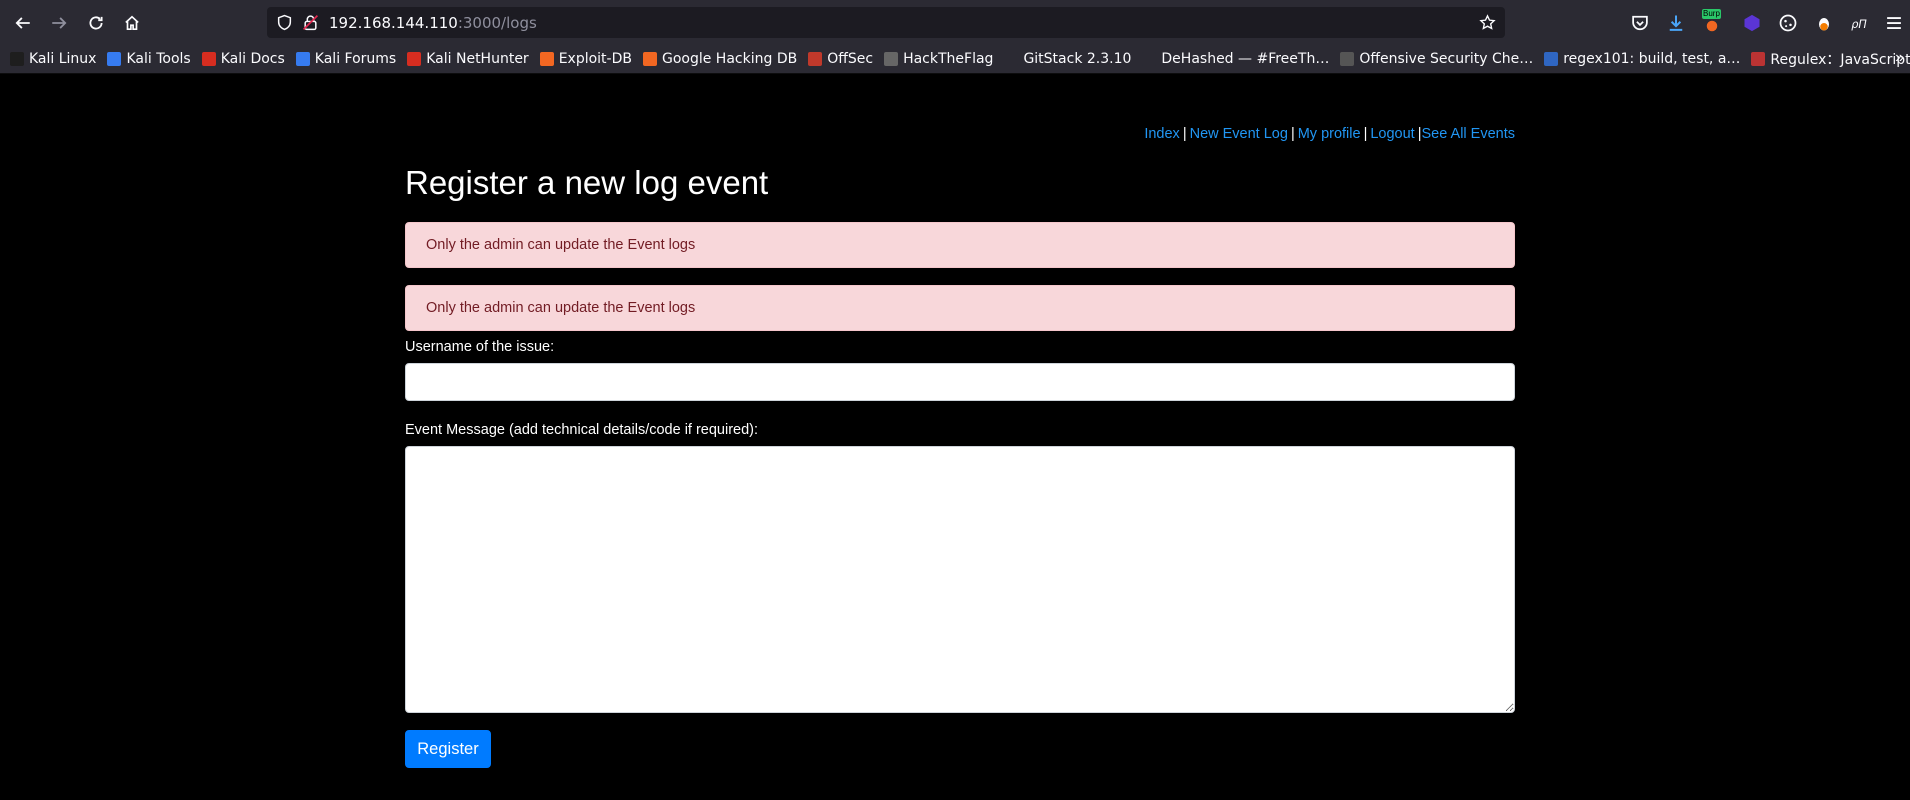 The width and height of the screenshot is (1910, 800). What do you see at coordinates (284, 22) in the screenshot?
I see `shield-icon` at bounding box center [284, 22].